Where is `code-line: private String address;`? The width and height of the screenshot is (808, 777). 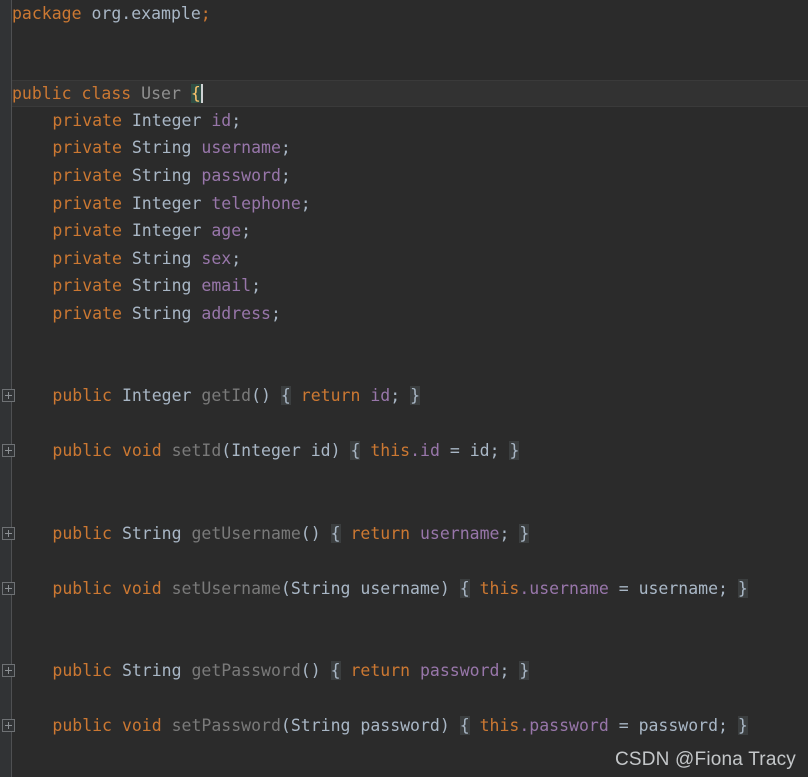 code-line: private String address; is located at coordinates (166, 313).